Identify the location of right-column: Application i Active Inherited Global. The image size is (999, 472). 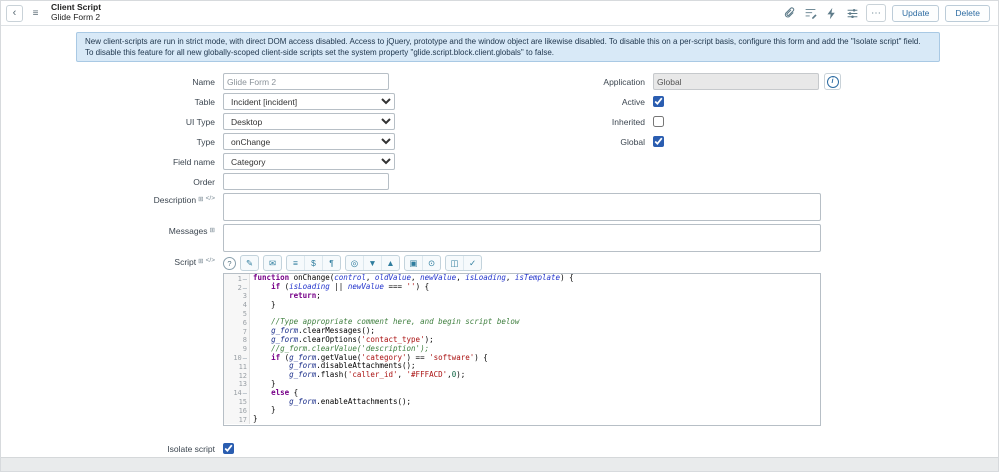
(686, 113).